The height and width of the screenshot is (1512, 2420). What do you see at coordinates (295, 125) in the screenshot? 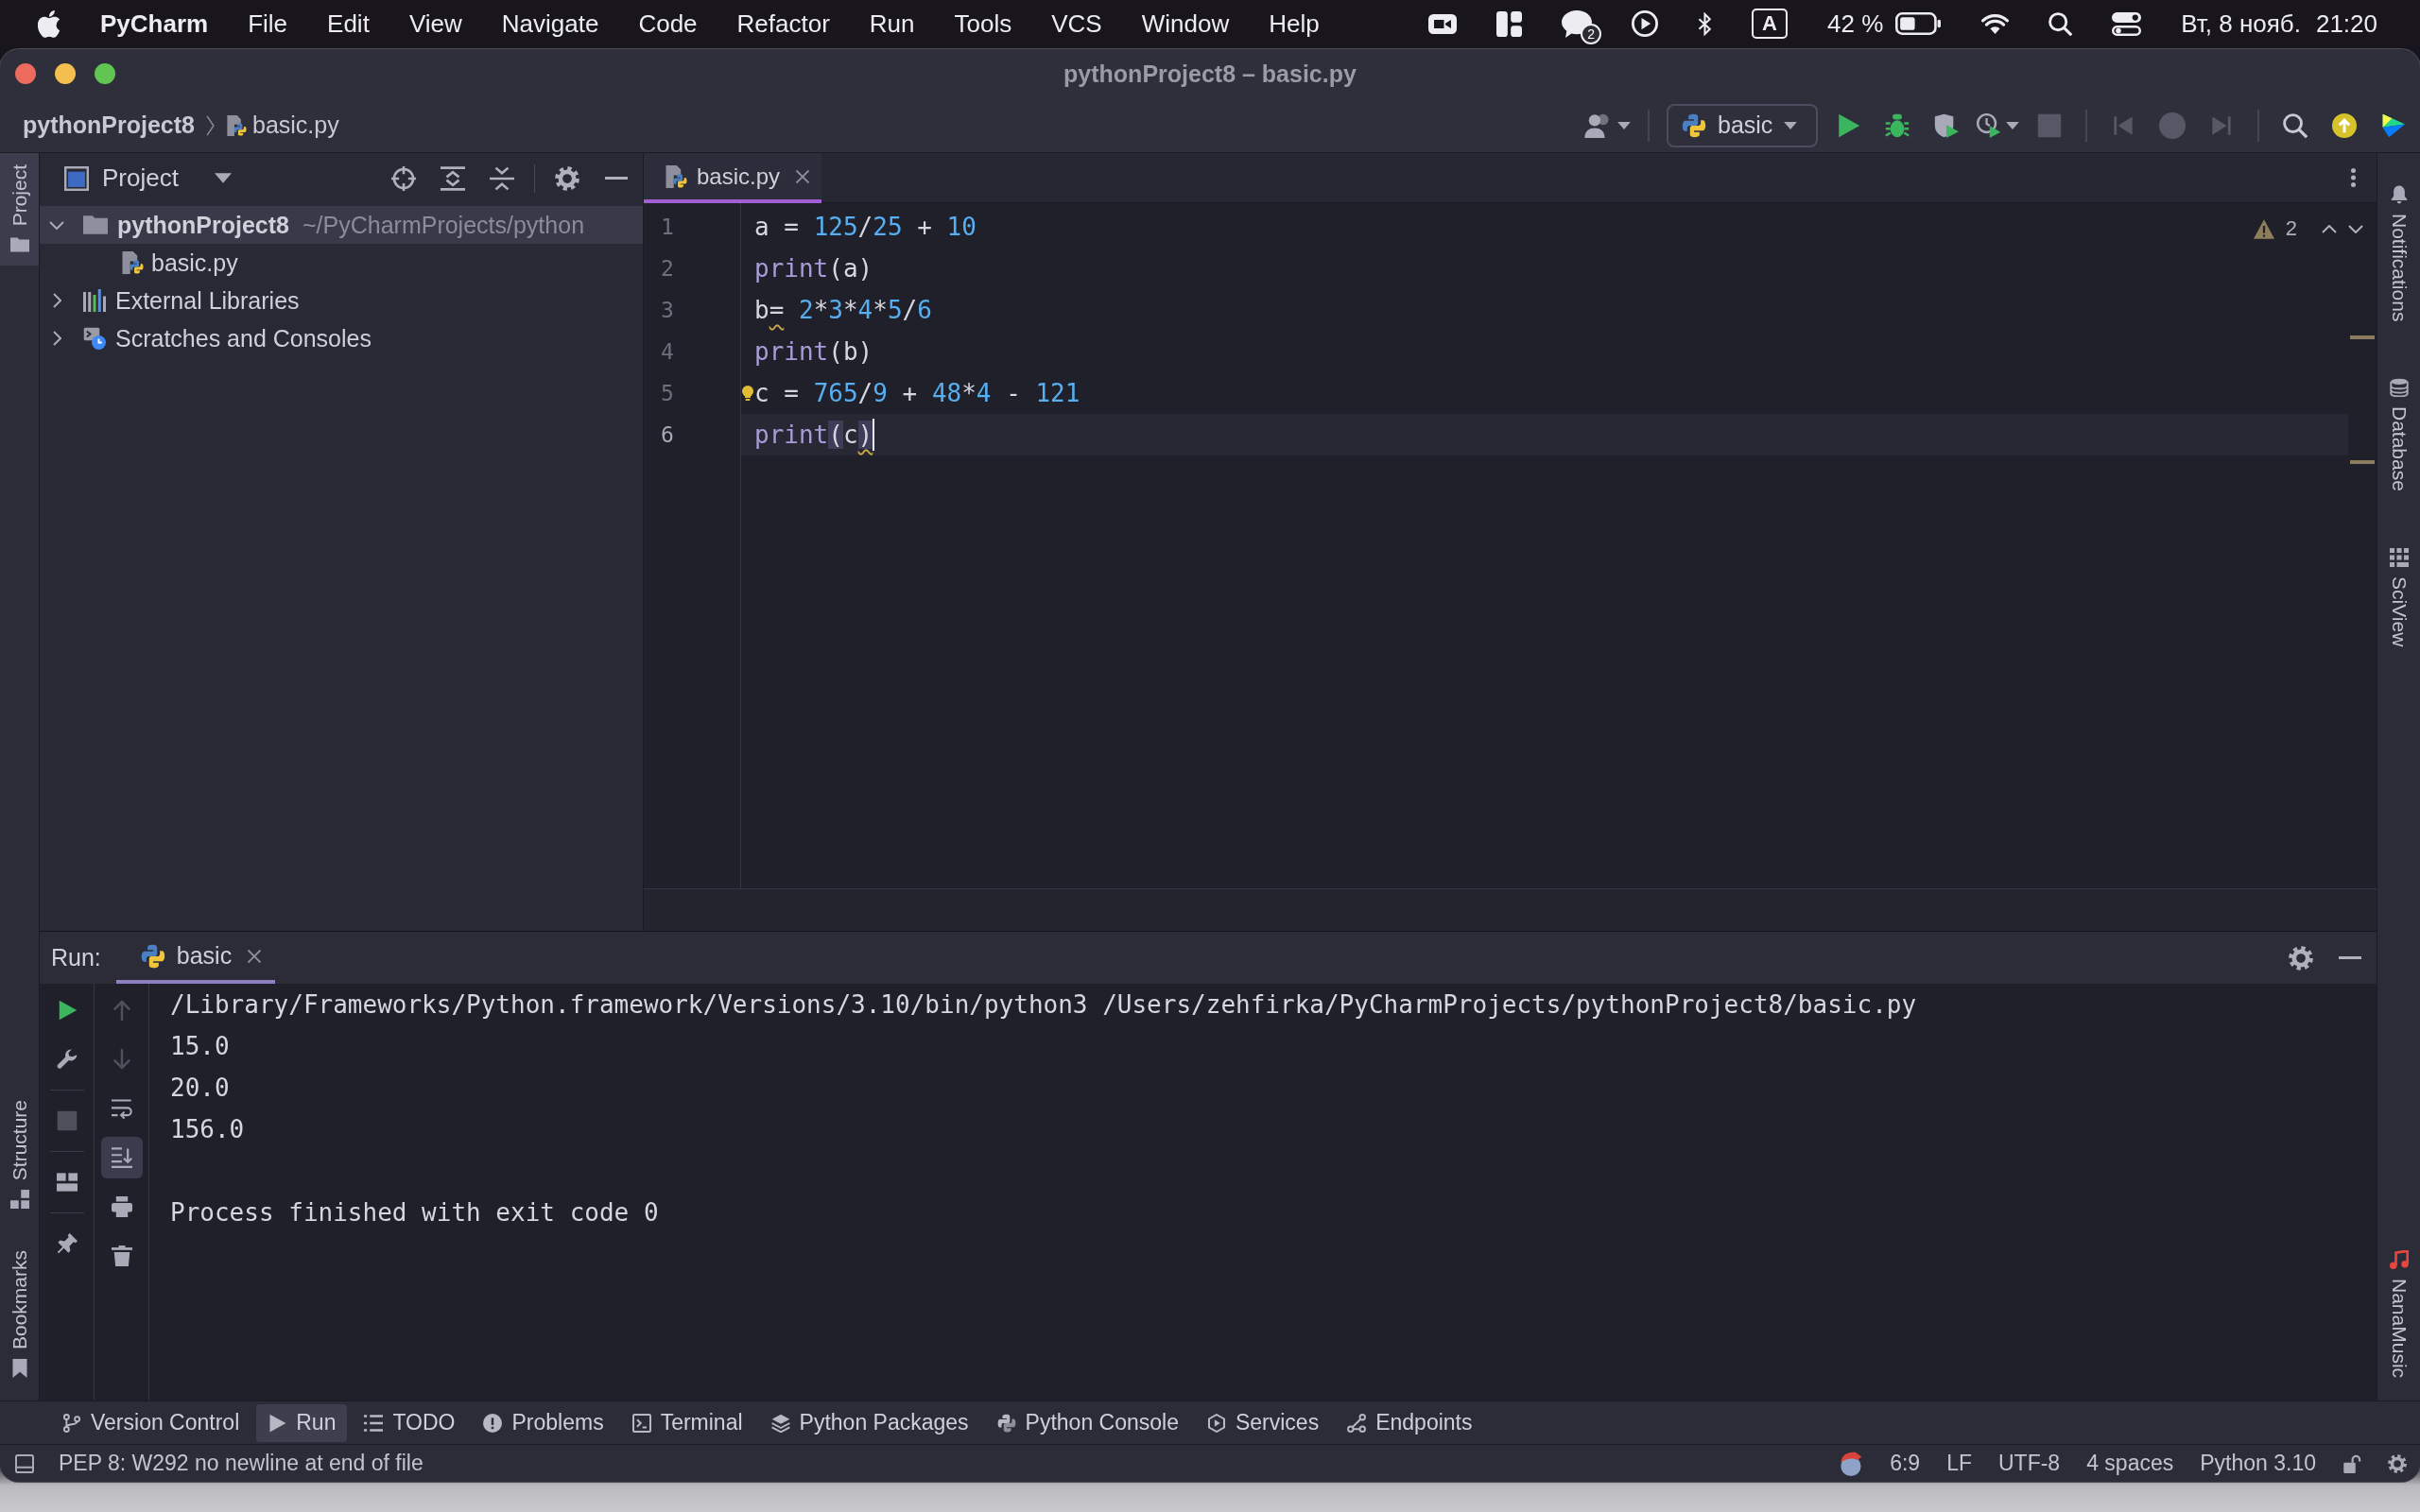
I see `breadcrumb: basic.py` at bounding box center [295, 125].